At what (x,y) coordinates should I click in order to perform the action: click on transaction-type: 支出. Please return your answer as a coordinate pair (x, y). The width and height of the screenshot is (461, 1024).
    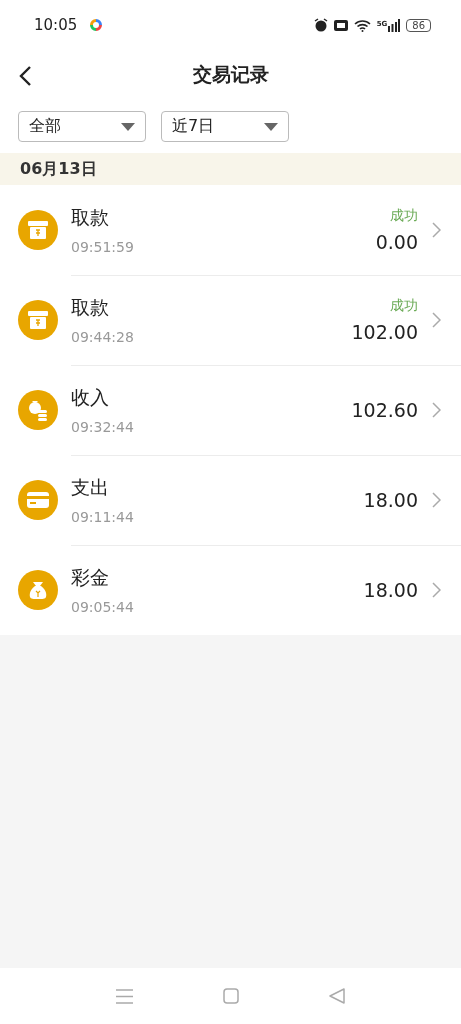
    Looking at the image, I should click on (90, 487).